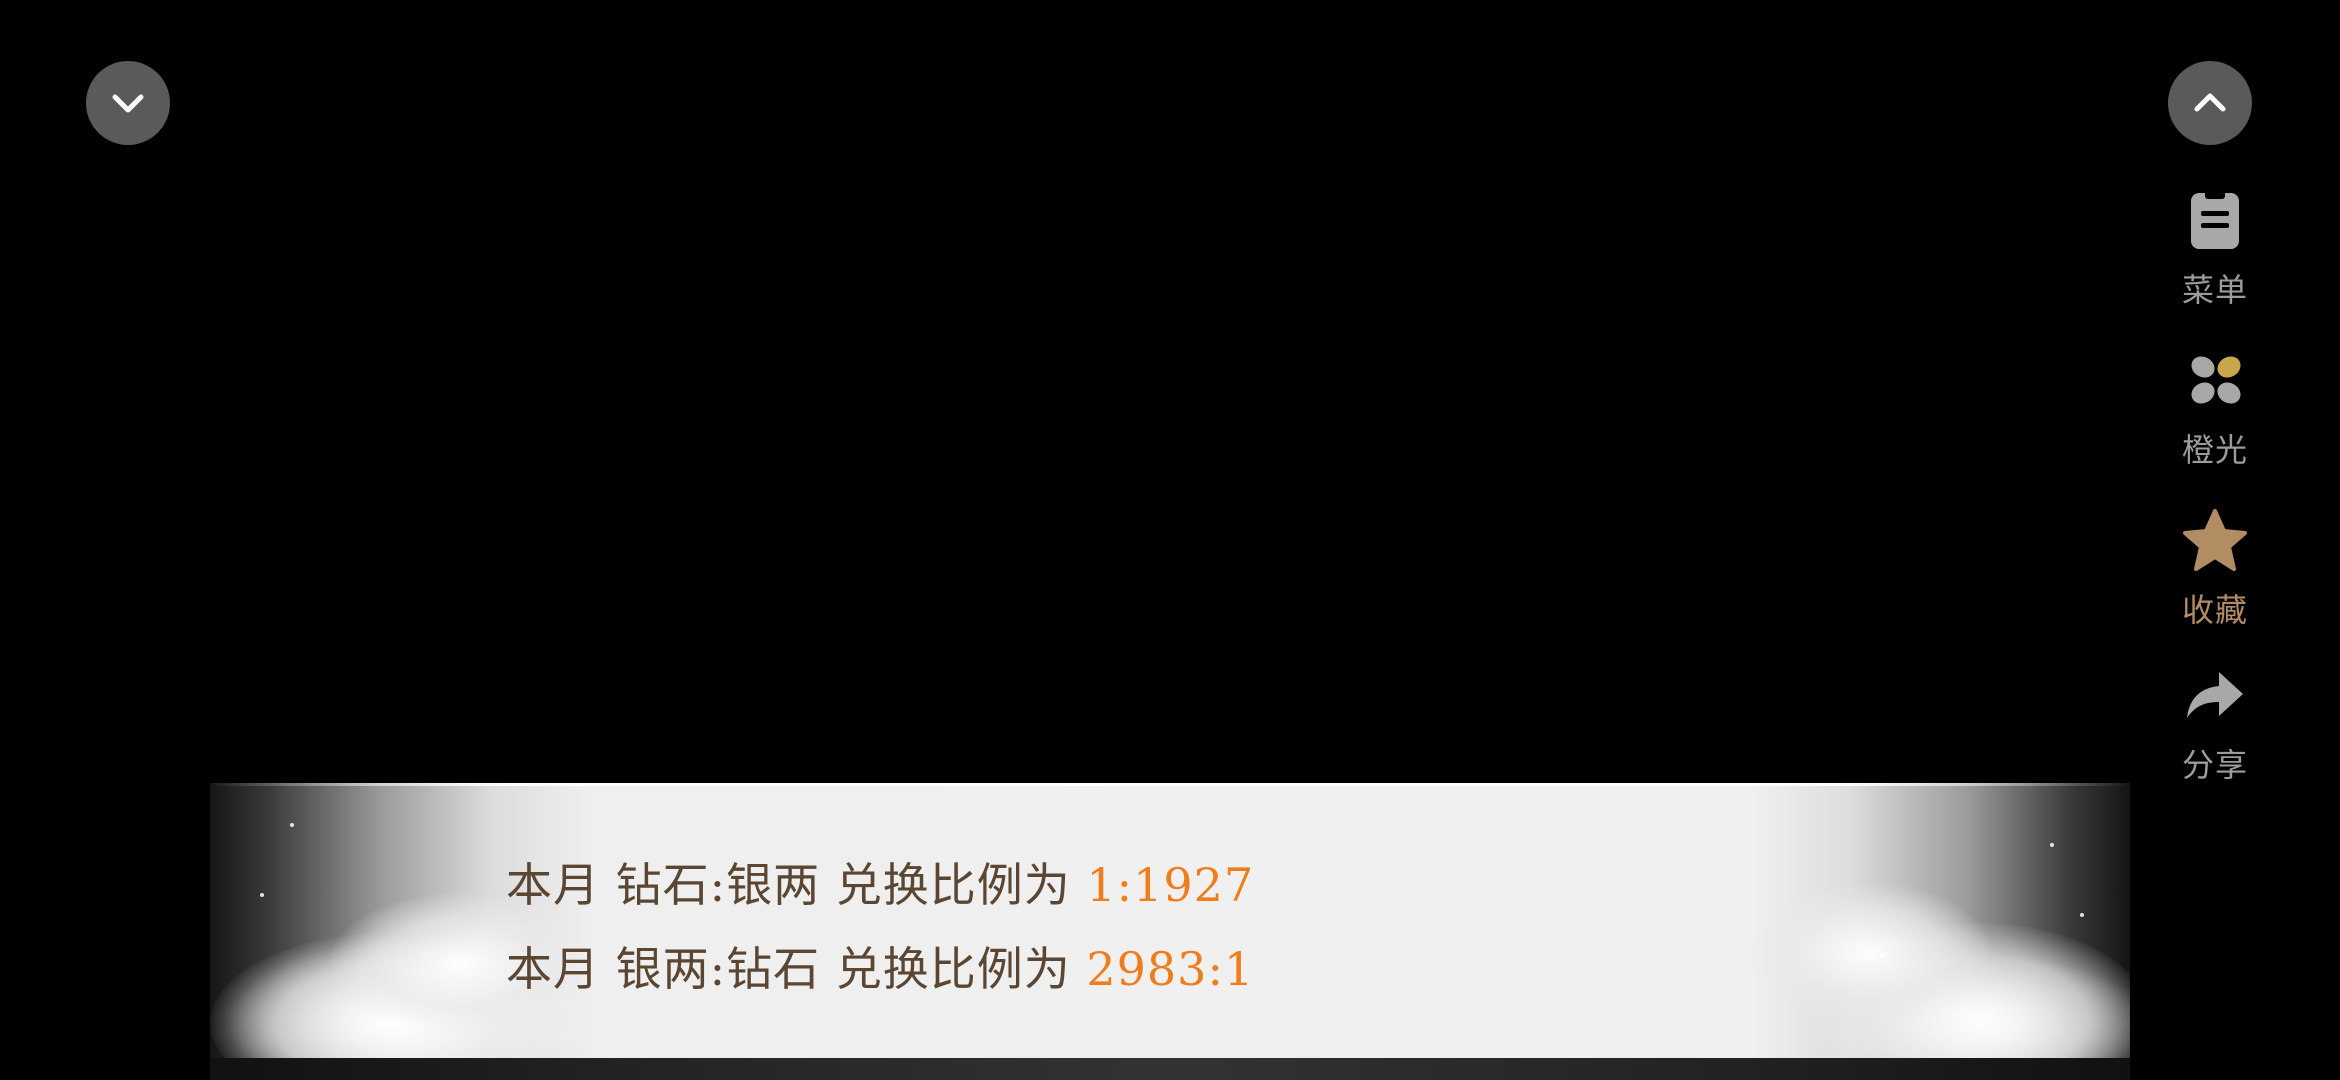 Image resolution: width=2340 pixels, height=1080 pixels. What do you see at coordinates (1170, 969) in the screenshot?
I see `rate-value: 2983:1` at bounding box center [1170, 969].